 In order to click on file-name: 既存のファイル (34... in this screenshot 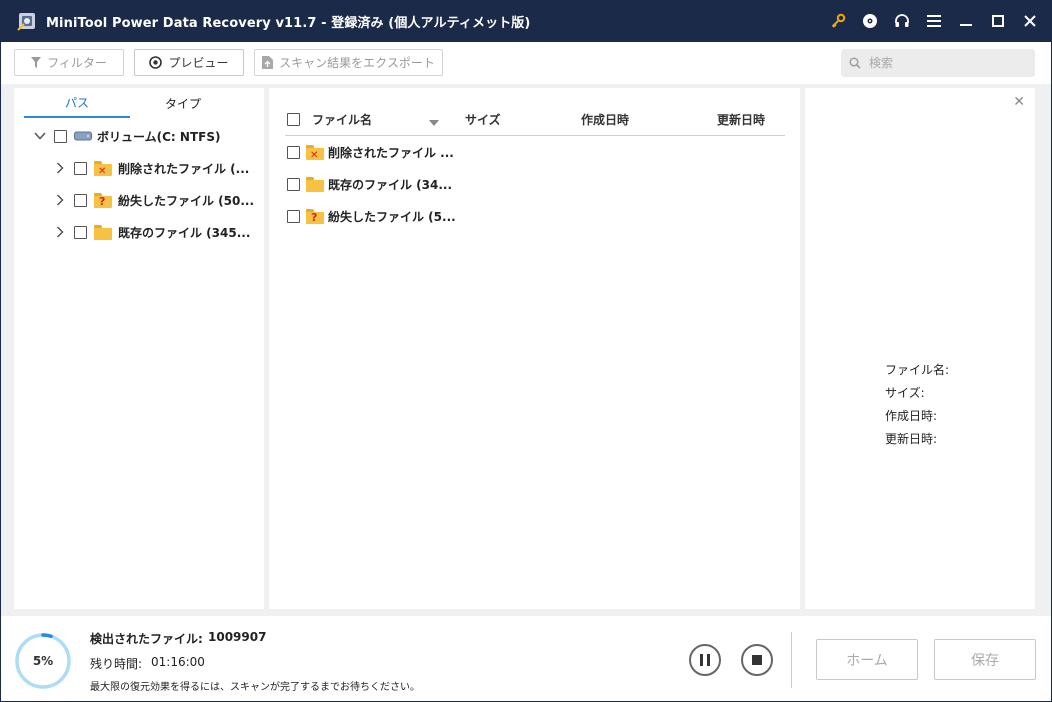, I will do `click(390, 184)`.